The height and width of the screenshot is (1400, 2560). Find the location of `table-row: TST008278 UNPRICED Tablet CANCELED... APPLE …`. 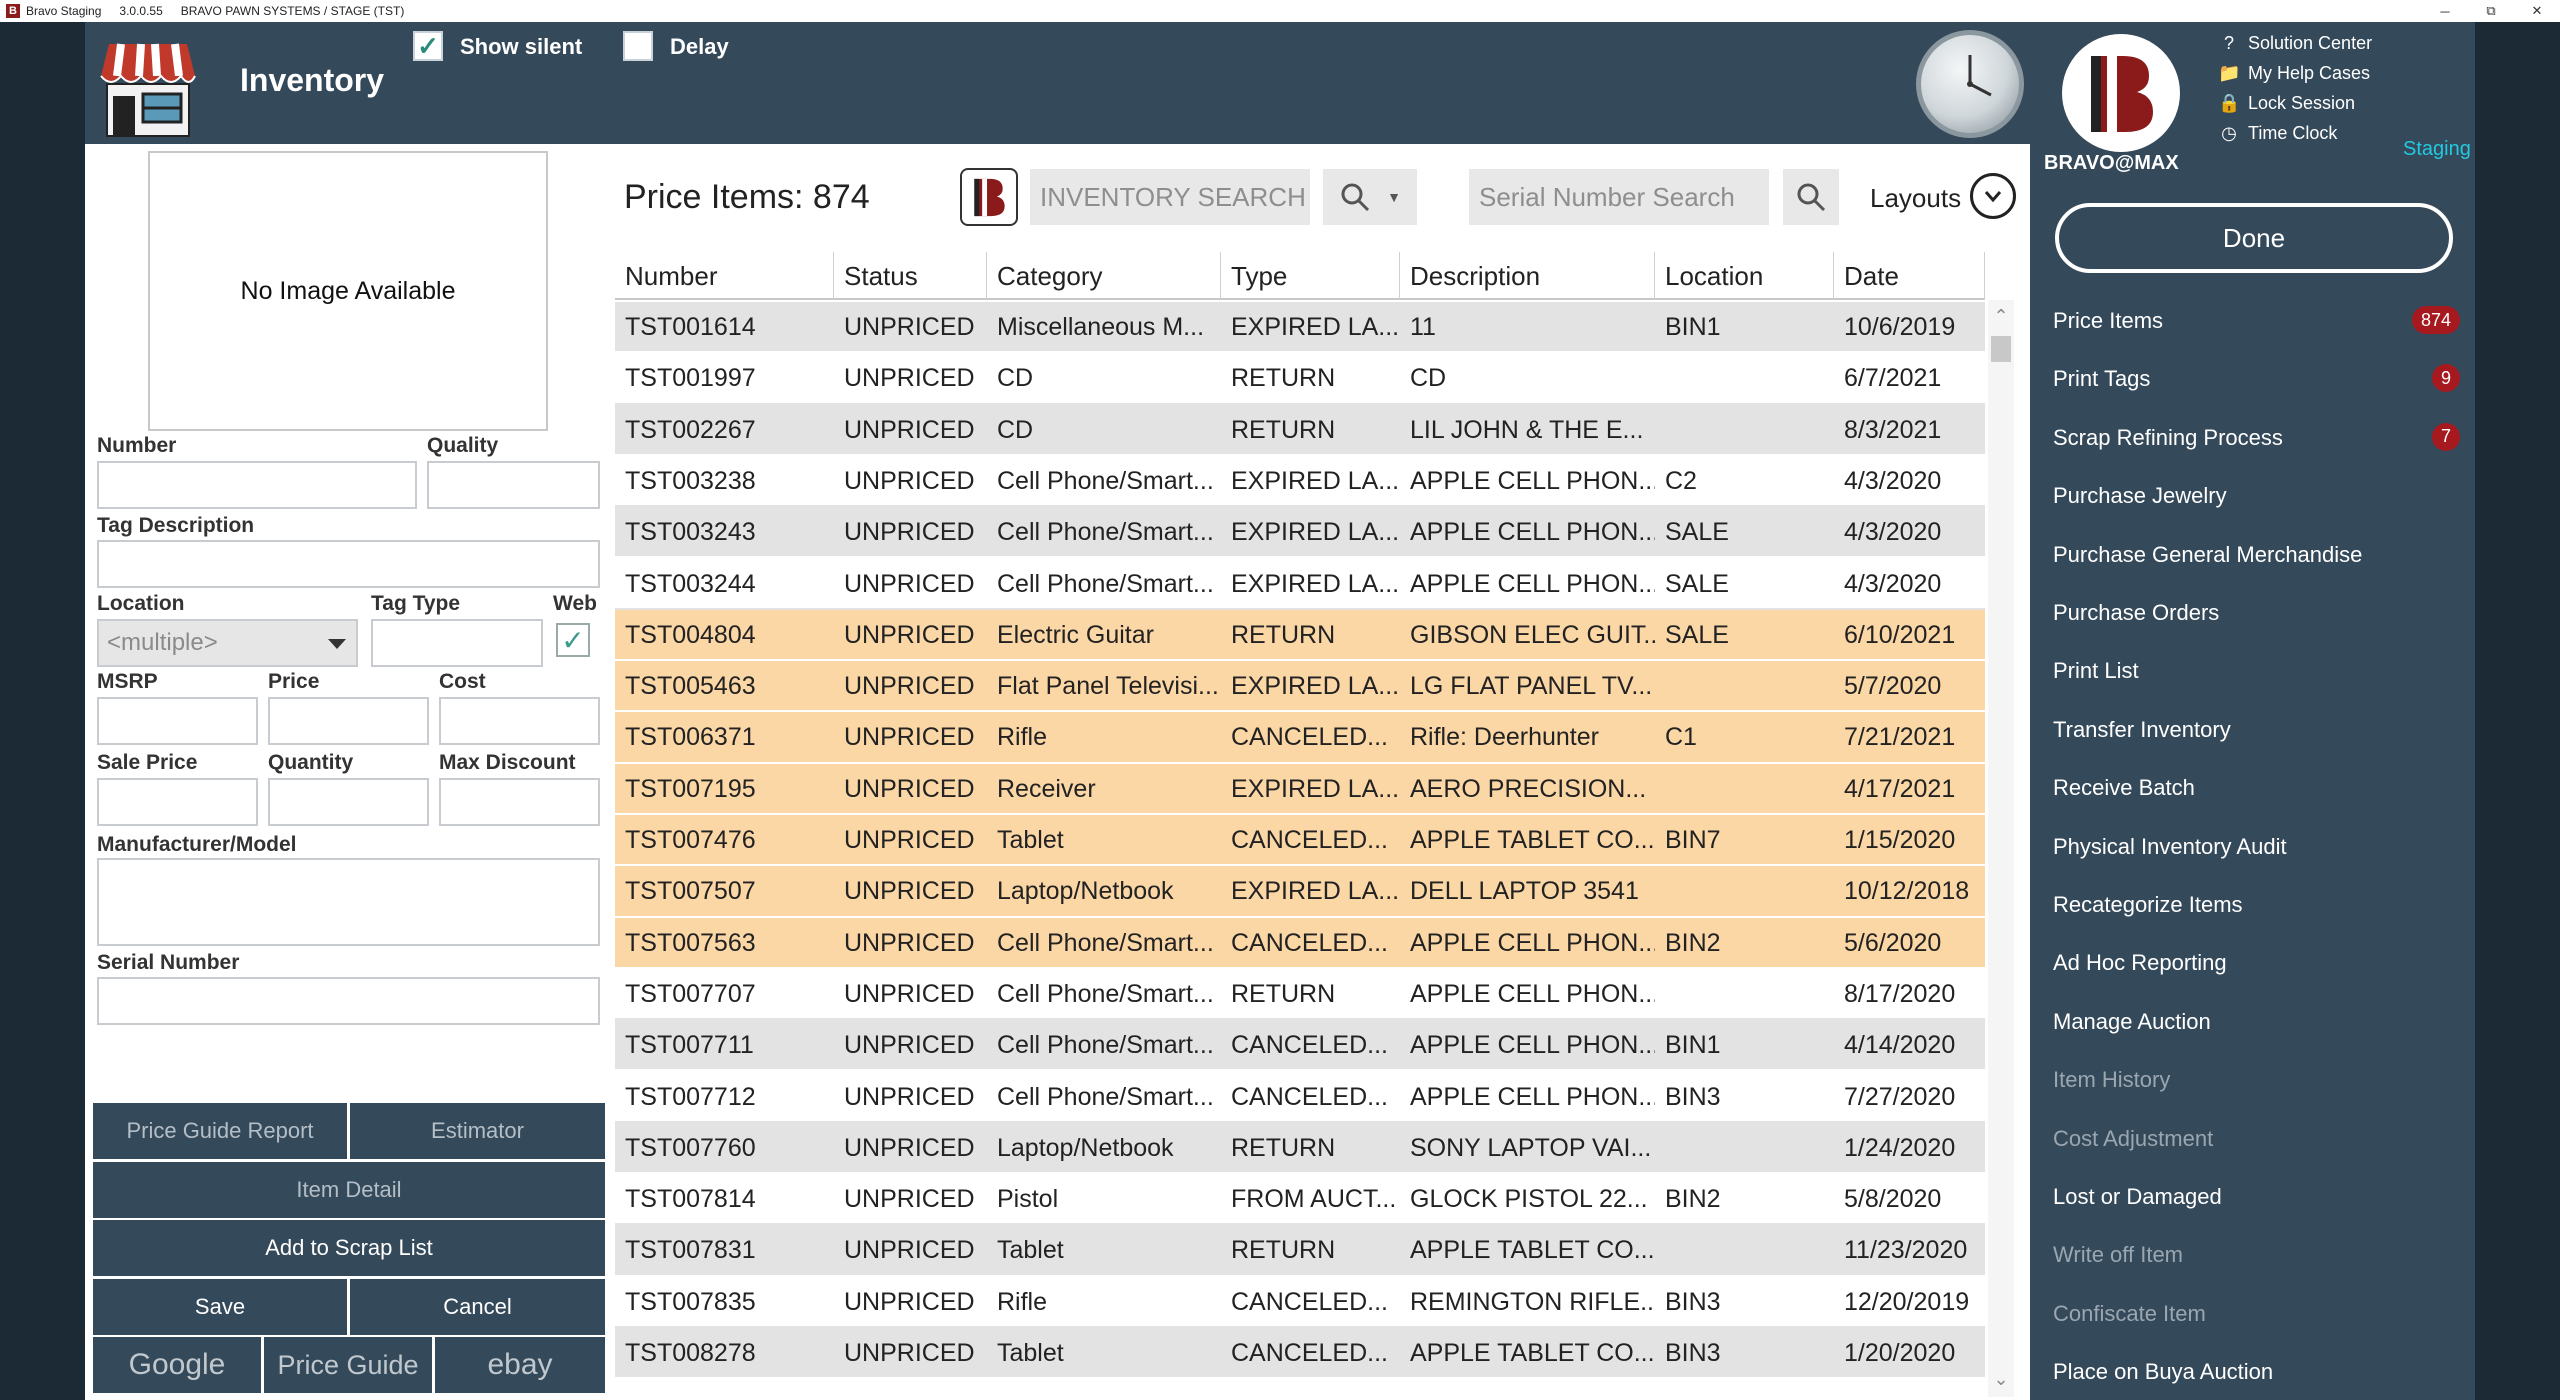

table-row: TST008278 UNPRICED Tablet CANCELED... APPLE … is located at coordinates (1300, 1354).